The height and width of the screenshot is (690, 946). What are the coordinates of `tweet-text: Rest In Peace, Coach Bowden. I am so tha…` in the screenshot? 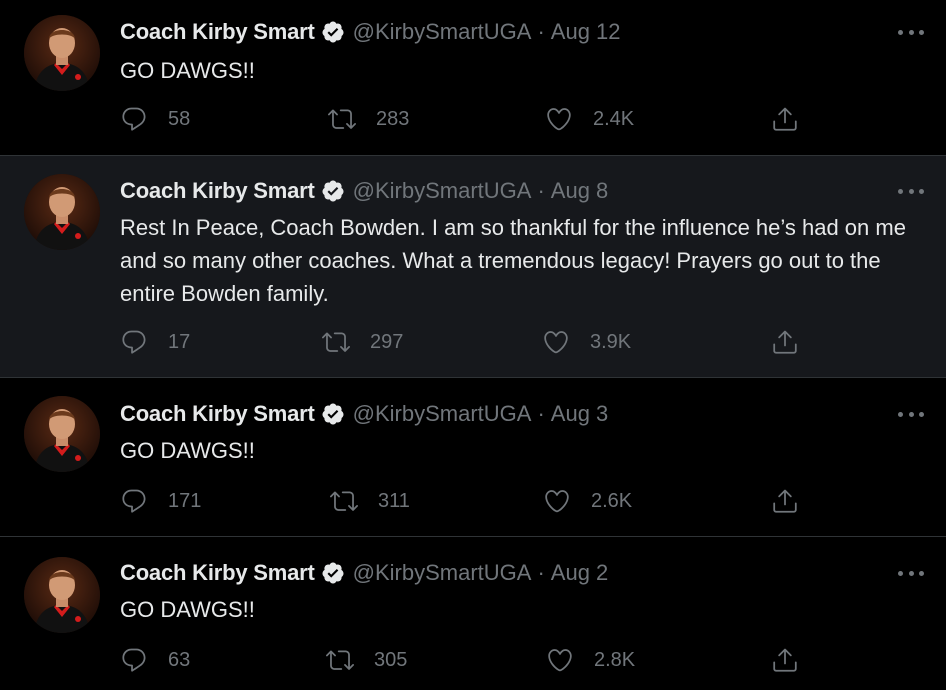 It's located at (513, 260).